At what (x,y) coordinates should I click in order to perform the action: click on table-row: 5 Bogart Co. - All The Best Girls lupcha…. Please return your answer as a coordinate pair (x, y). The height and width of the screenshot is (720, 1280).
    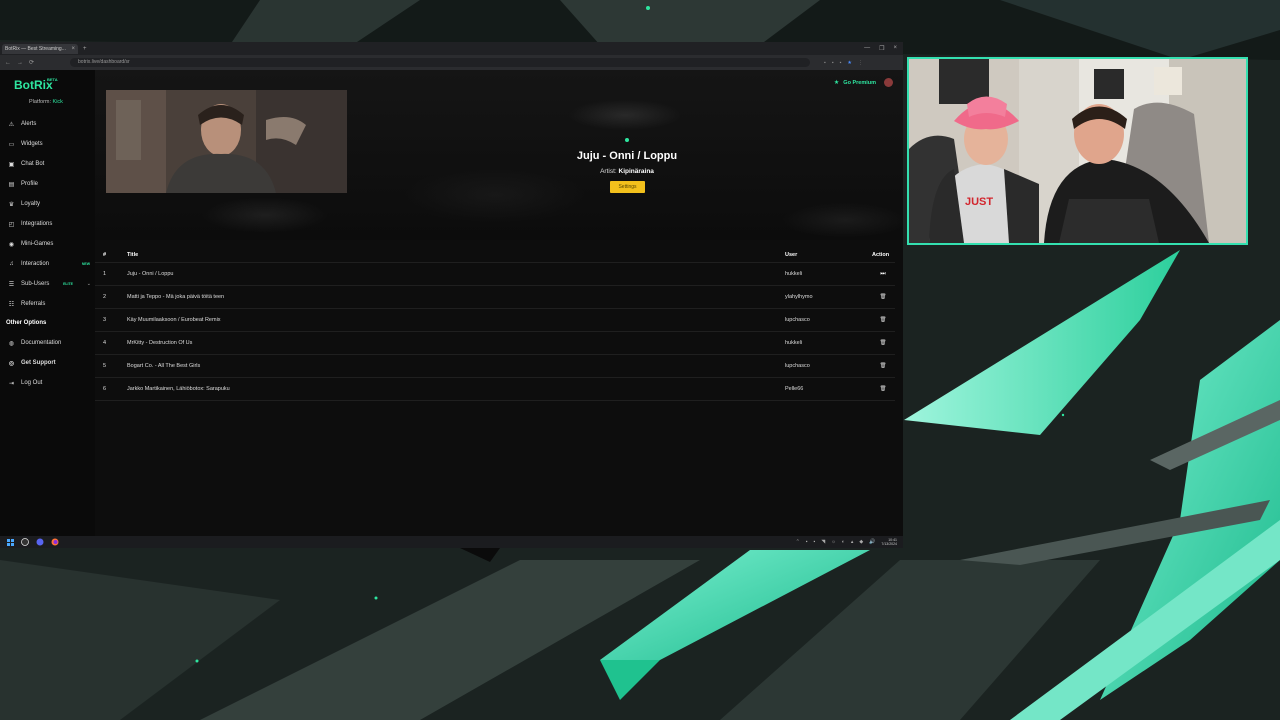
    Looking at the image, I should click on (495, 366).